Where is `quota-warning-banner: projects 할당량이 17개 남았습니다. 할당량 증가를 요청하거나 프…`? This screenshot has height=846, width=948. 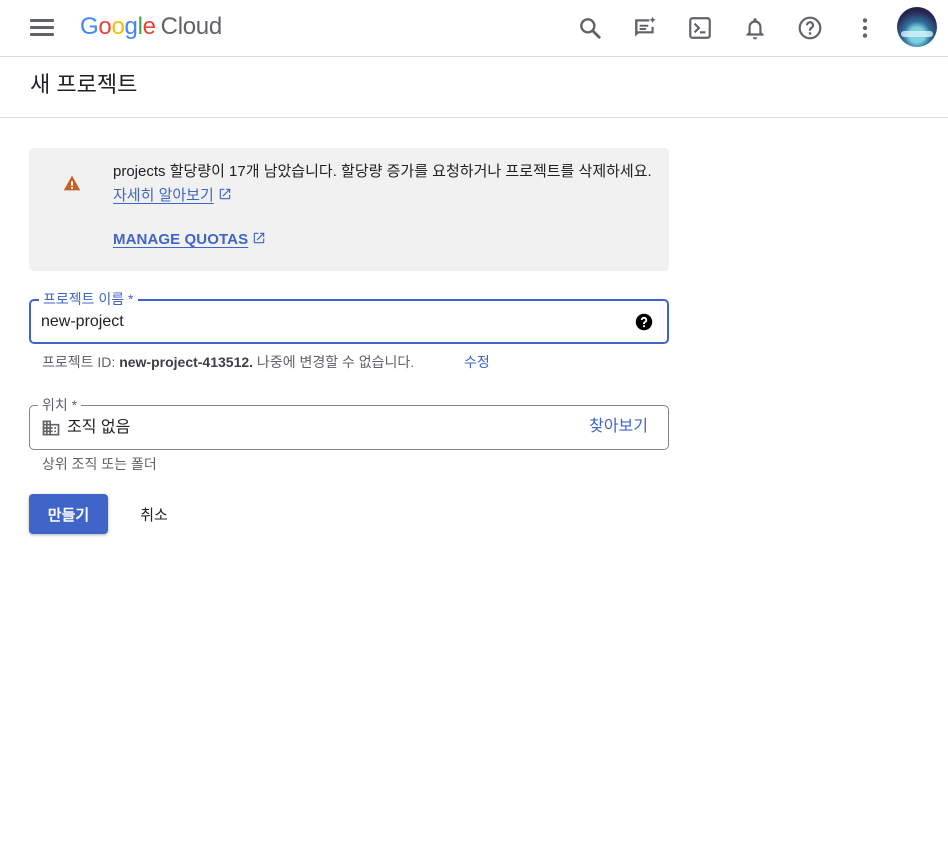
quota-warning-banner: projects 할당량이 17개 남았습니다. 할당량 증가를 요청하거나 프… is located at coordinates (349, 209).